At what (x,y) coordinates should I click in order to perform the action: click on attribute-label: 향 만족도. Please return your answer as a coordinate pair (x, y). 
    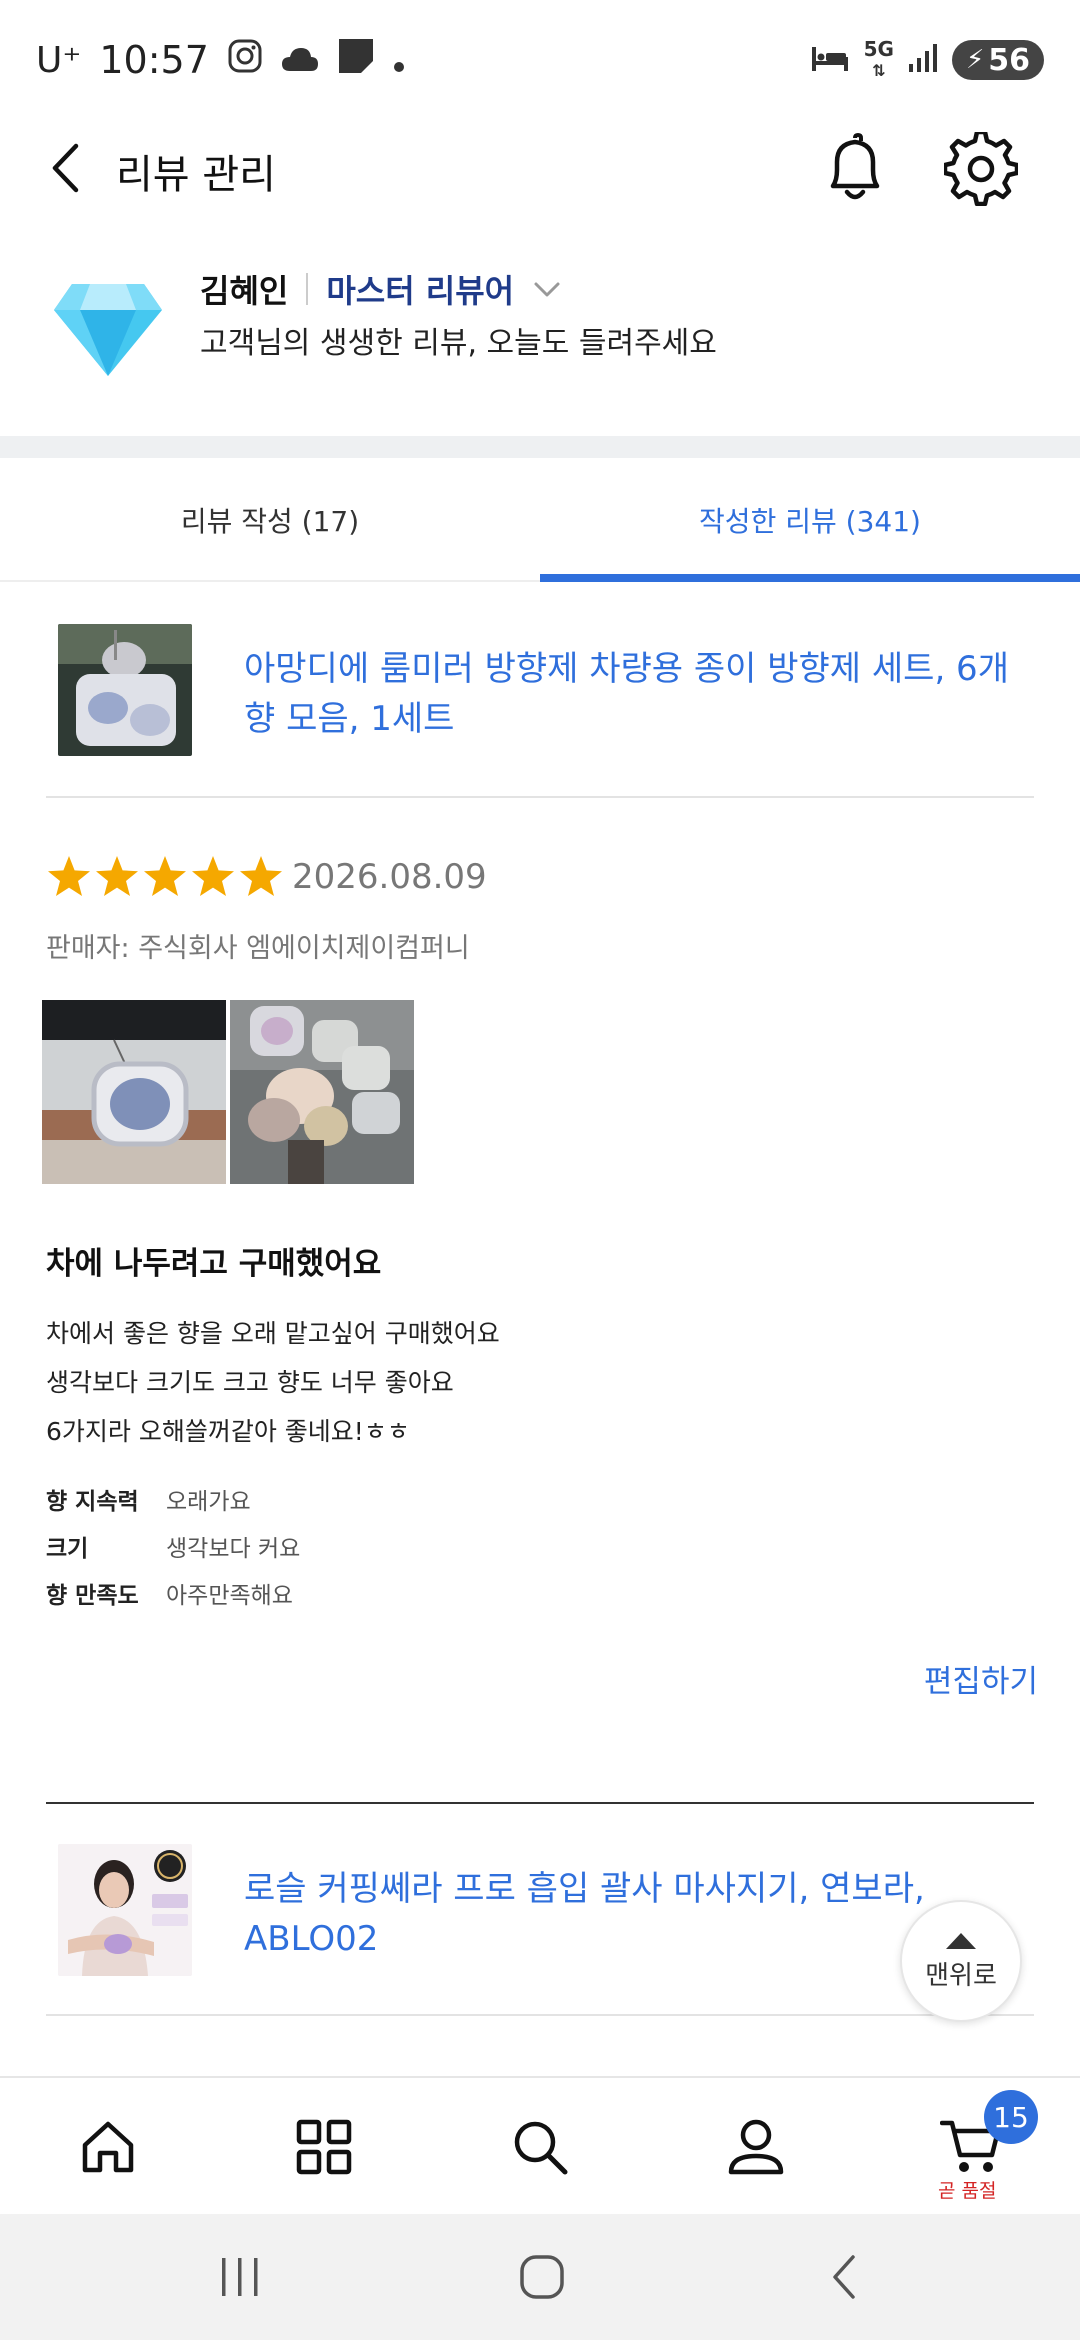
    Looking at the image, I should click on (92, 1596).